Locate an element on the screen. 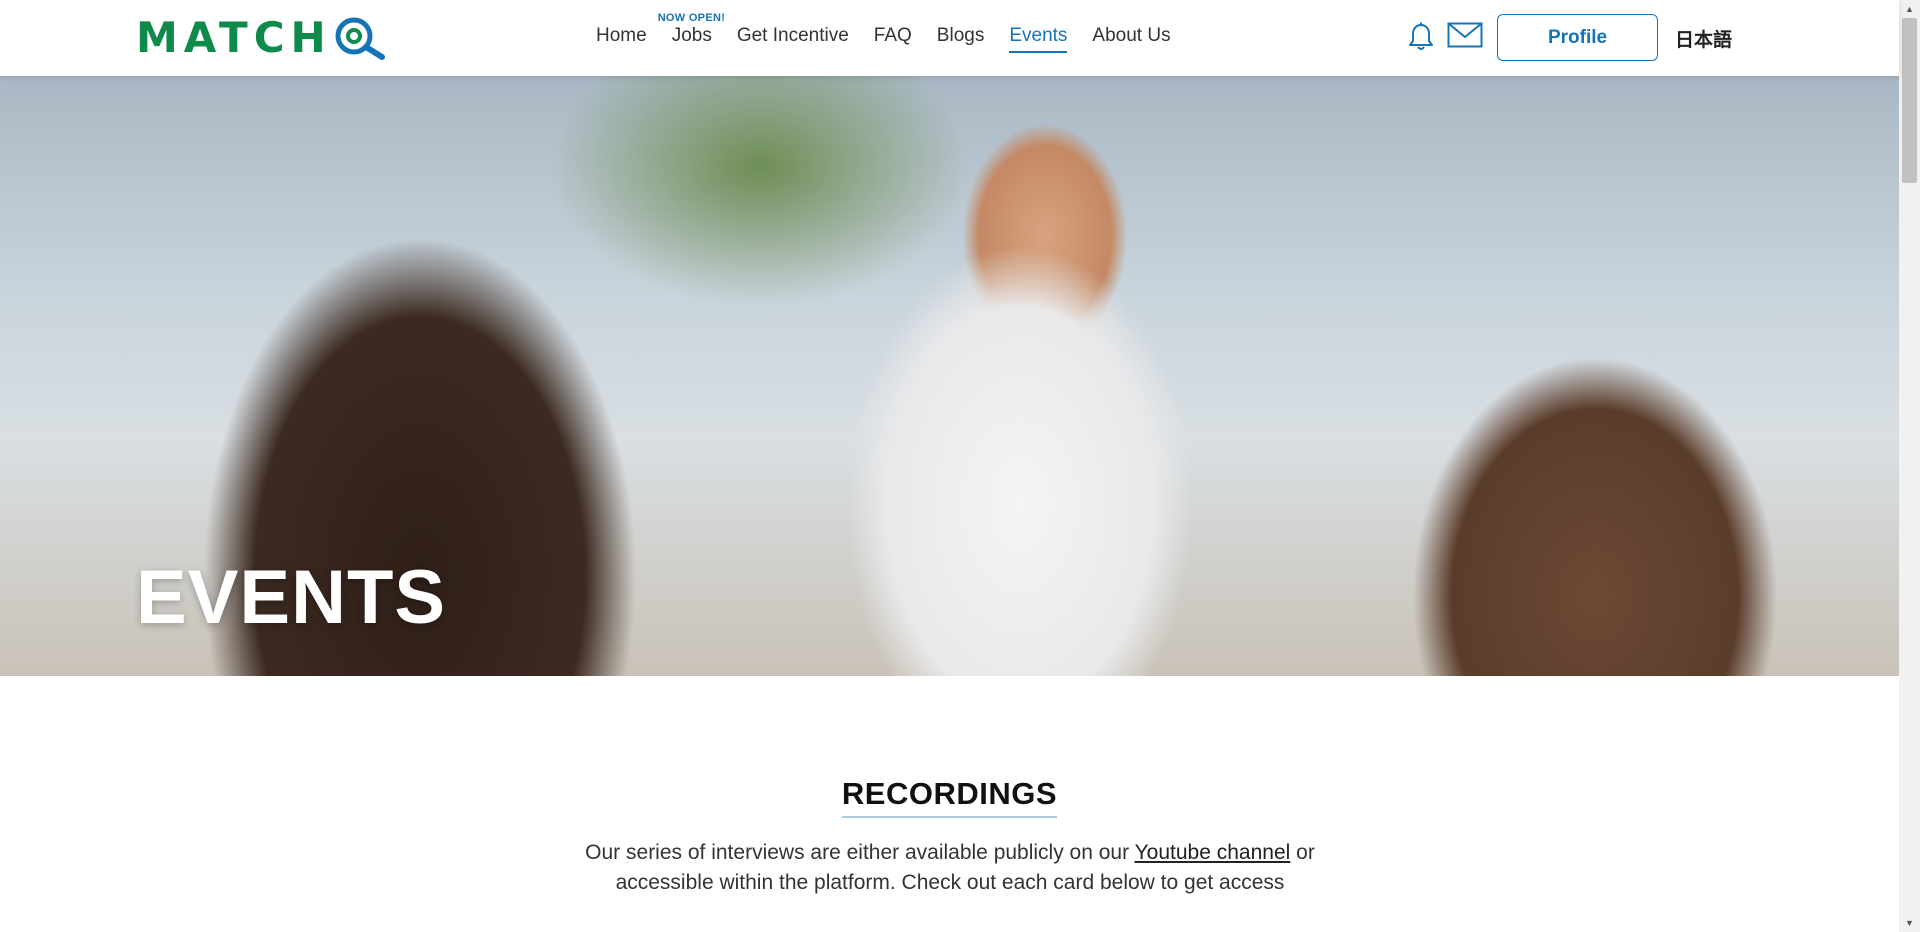 The width and height of the screenshot is (1920, 932). page-scrollbar: ▲ ▼ is located at coordinates (1909, 466).